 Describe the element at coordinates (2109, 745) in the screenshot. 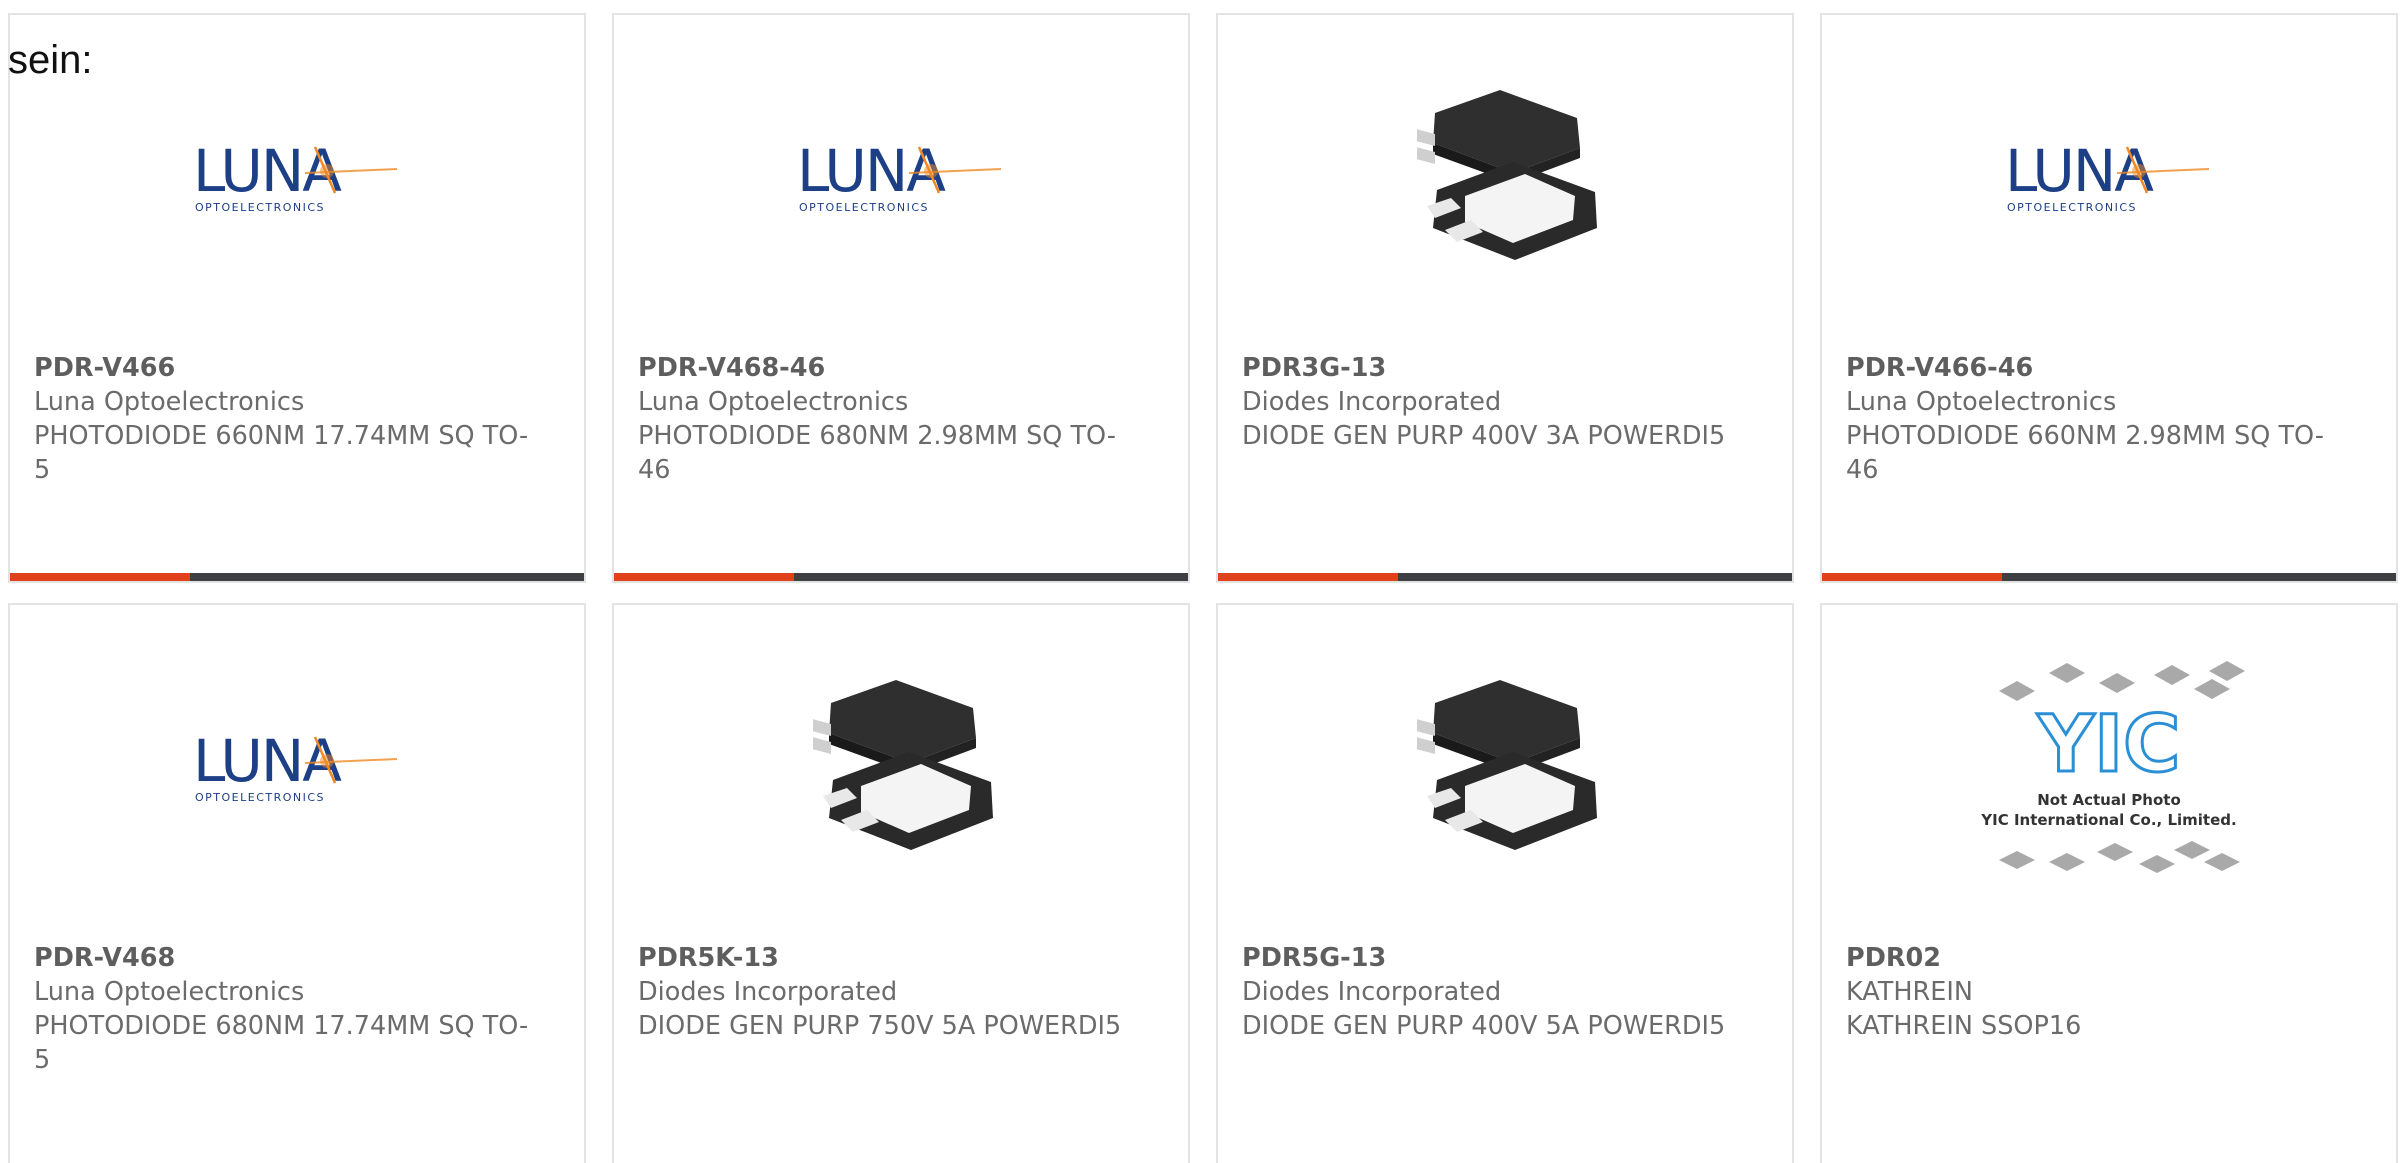

I see `svg-text: YIC` at that location.